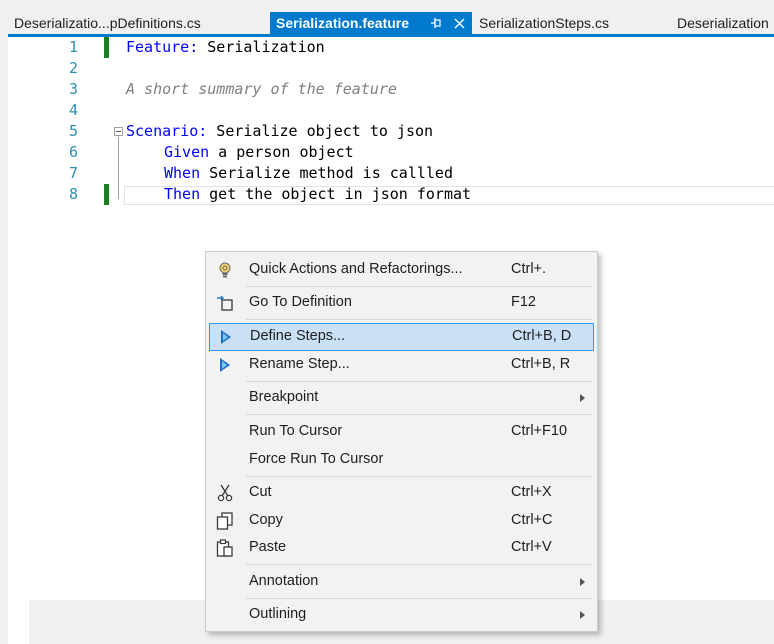 This screenshot has width=774, height=644. I want to click on tab-deserialization-step-definitions: Deserializatio...pDefinitions.cs, so click(137, 23).